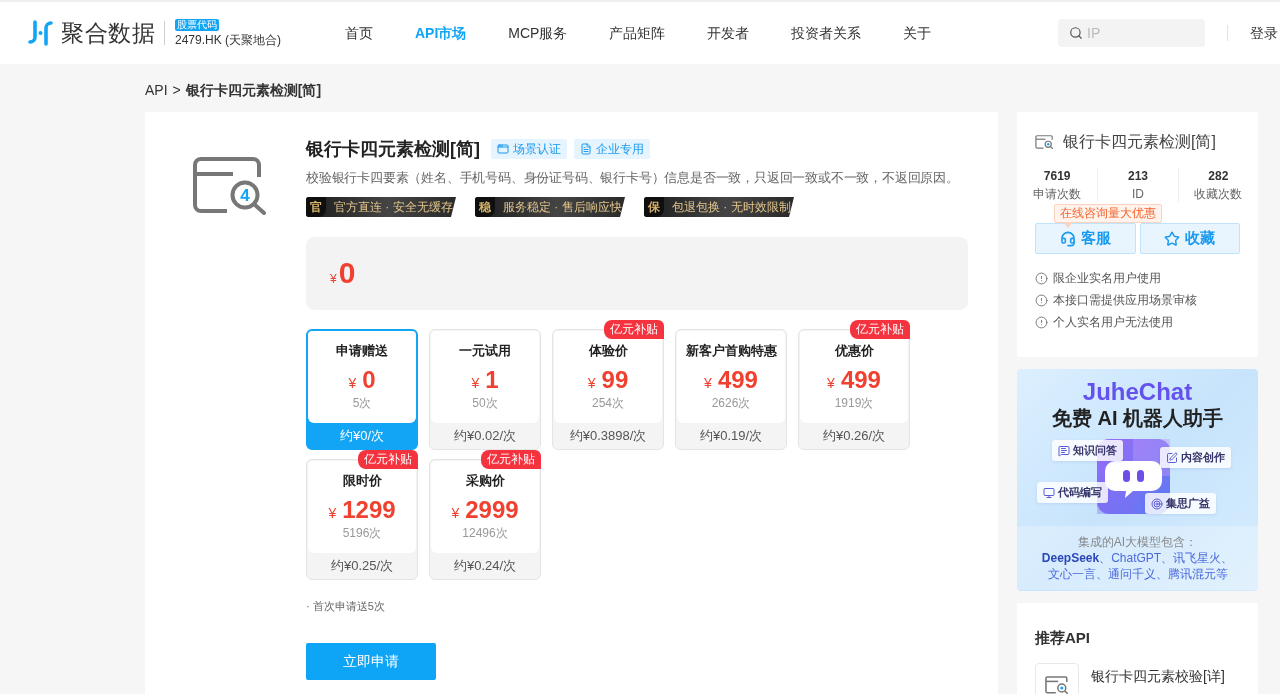  I want to click on nav-link: 首页, so click(359, 33).